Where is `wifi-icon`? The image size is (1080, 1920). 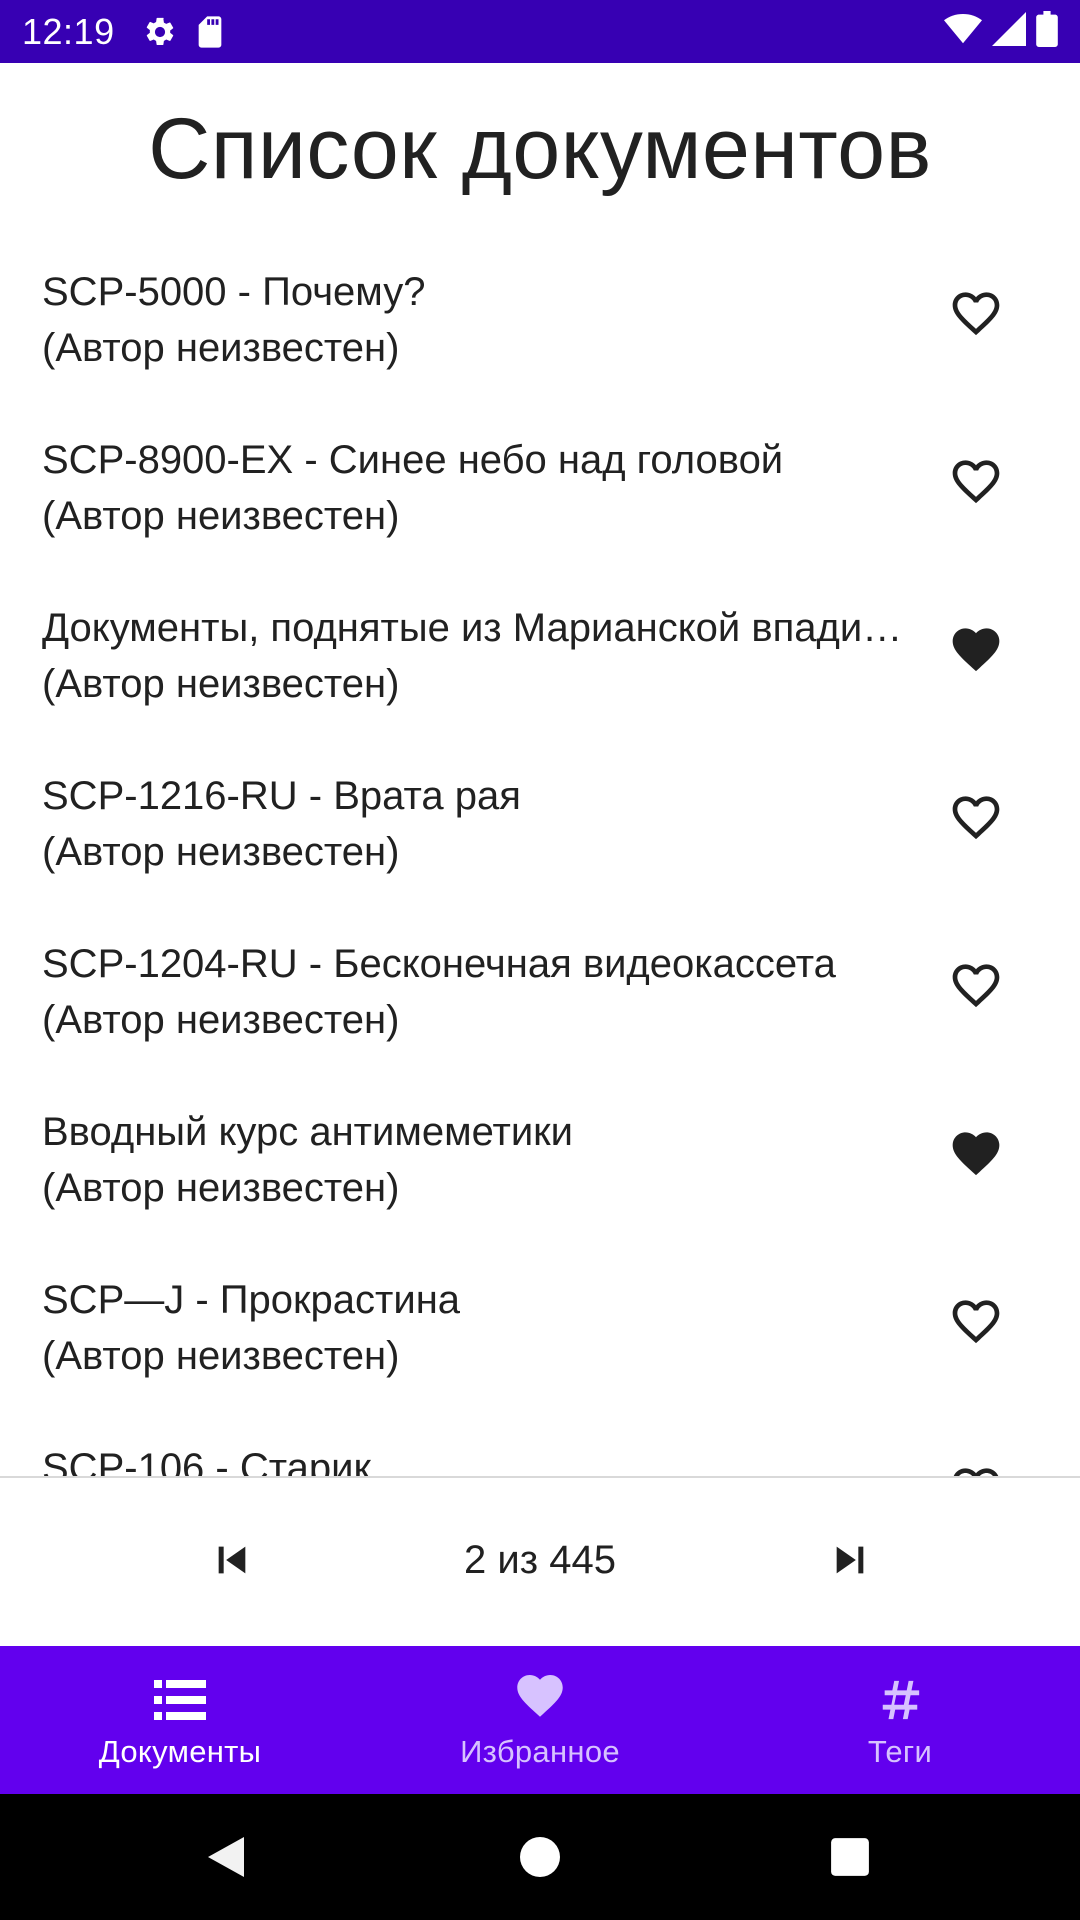 wifi-icon is located at coordinates (963, 31).